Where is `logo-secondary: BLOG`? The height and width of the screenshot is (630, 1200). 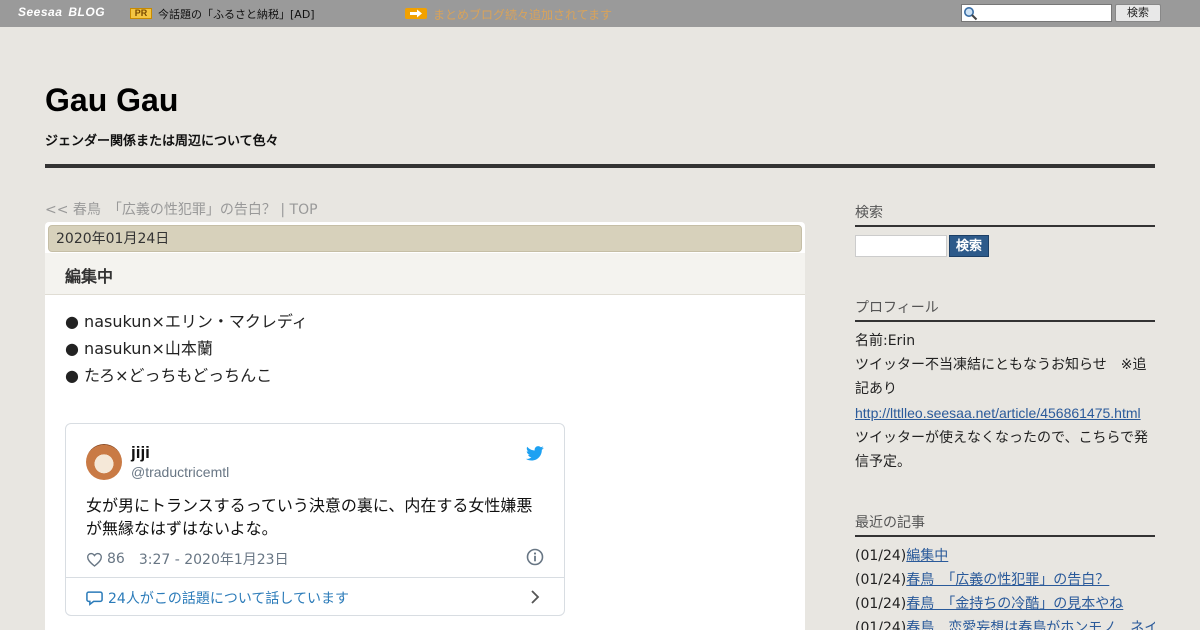 logo-secondary: BLOG is located at coordinates (87, 12).